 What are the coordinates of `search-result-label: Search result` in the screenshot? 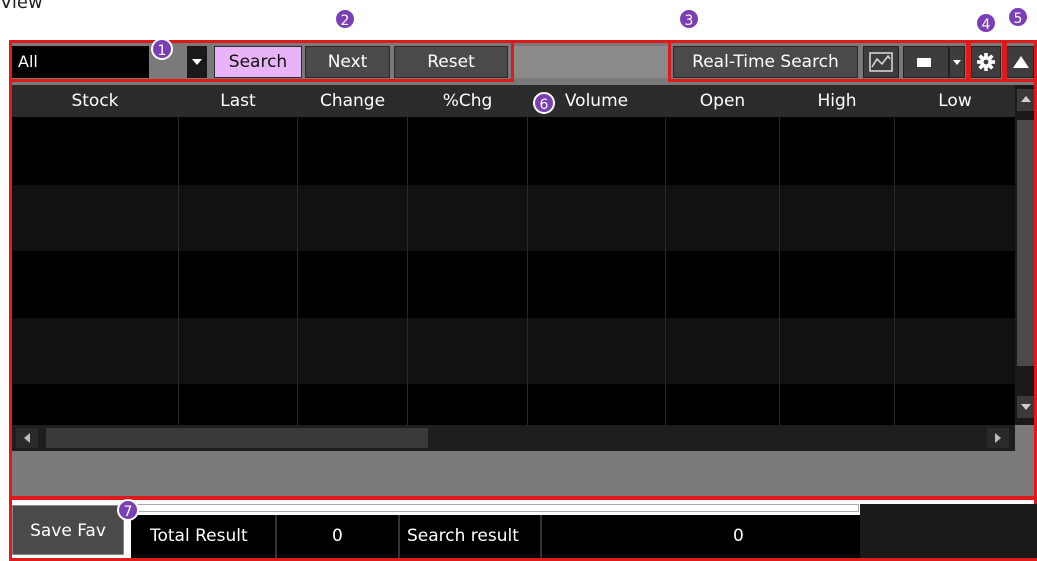 It's located at (463, 536).